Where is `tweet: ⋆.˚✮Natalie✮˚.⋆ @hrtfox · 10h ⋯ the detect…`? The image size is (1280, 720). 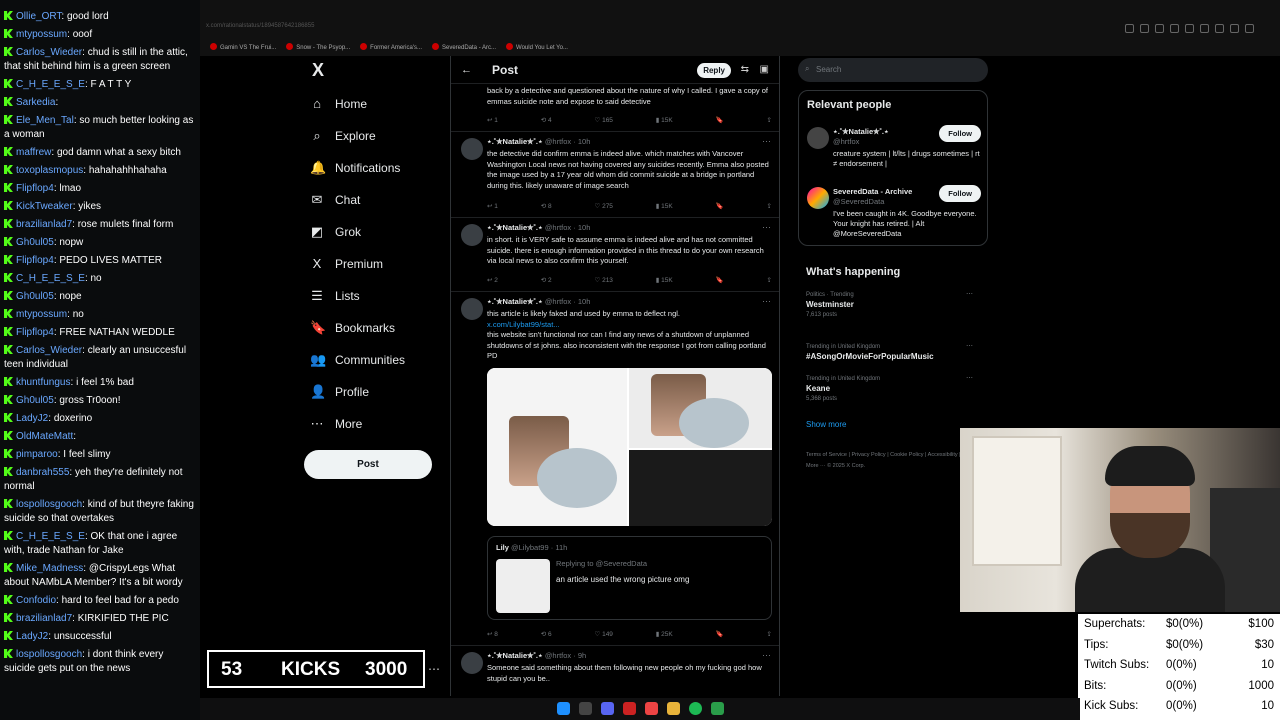 tweet: ⋆.˚✮Natalie✮˚.⋆ @hrtfox · 10h ⋯ the detect… is located at coordinates (615, 175).